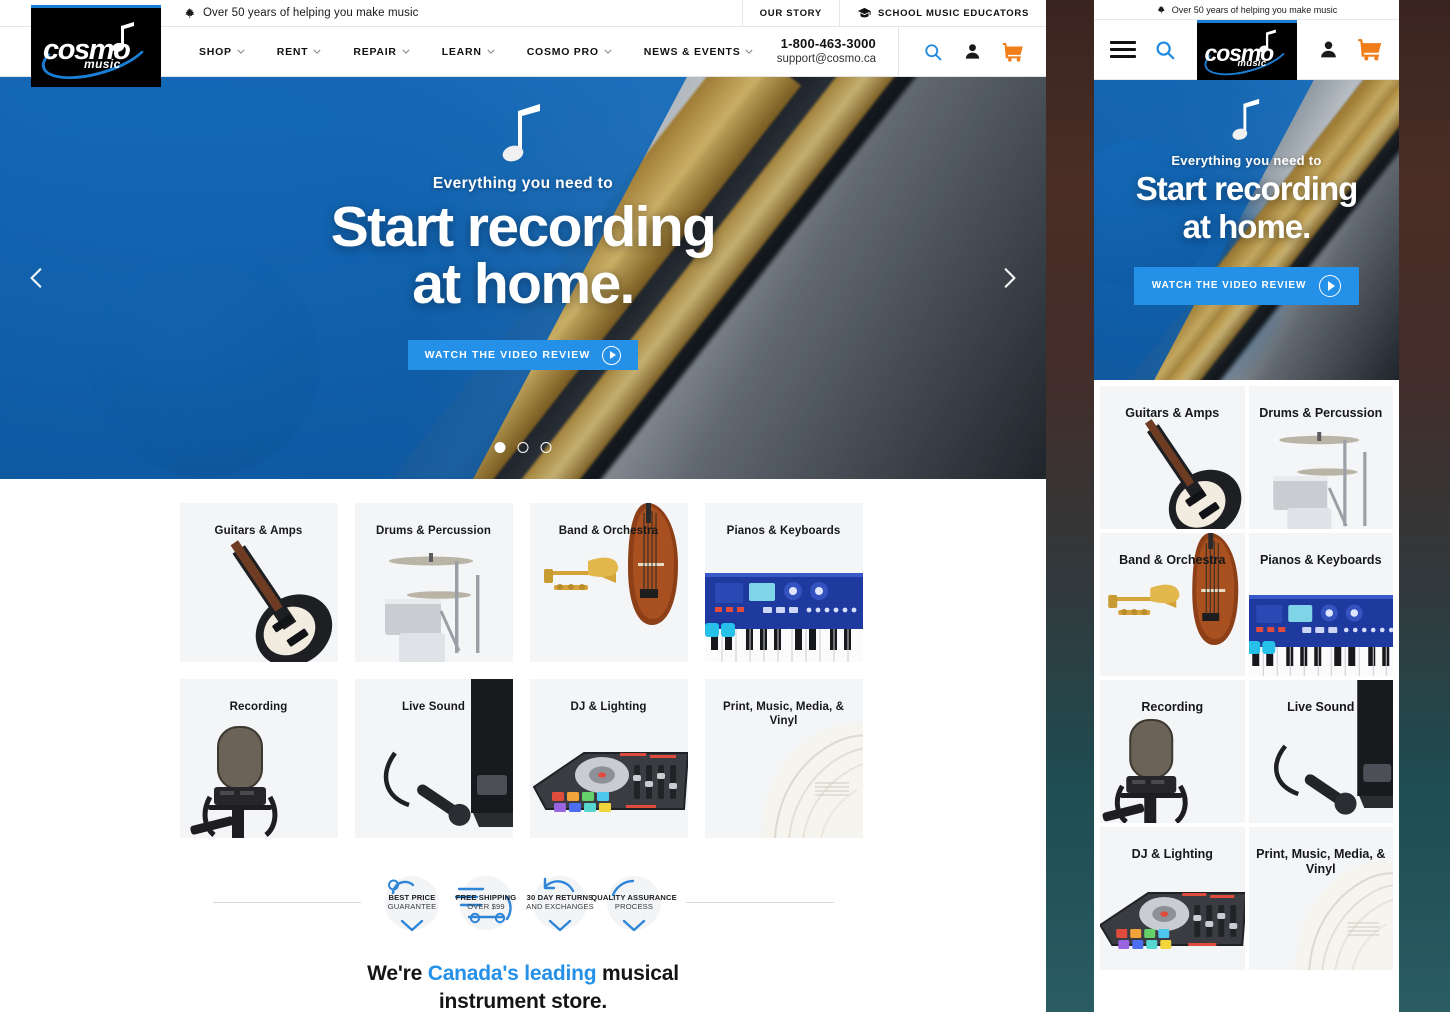 The width and height of the screenshot is (1450, 1012). I want to click on trust-badge-quality-assurance: QUALITY ASSURANCE PROCESS, so click(634, 902).